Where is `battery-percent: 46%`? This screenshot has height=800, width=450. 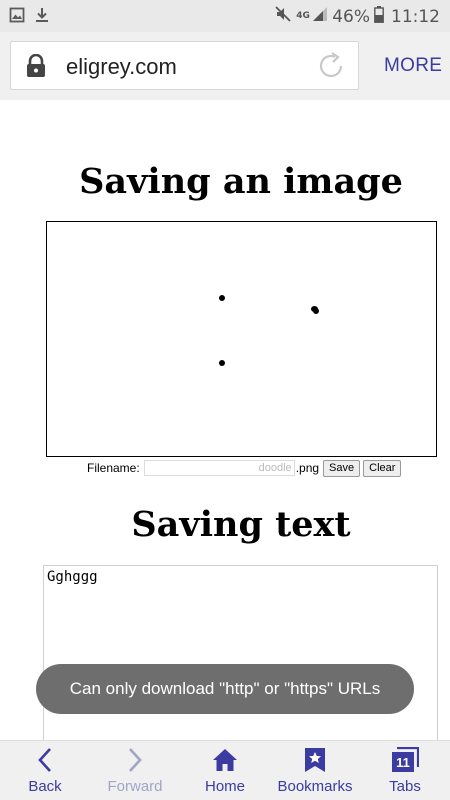
battery-percent: 46% is located at coordinates (351, 16).